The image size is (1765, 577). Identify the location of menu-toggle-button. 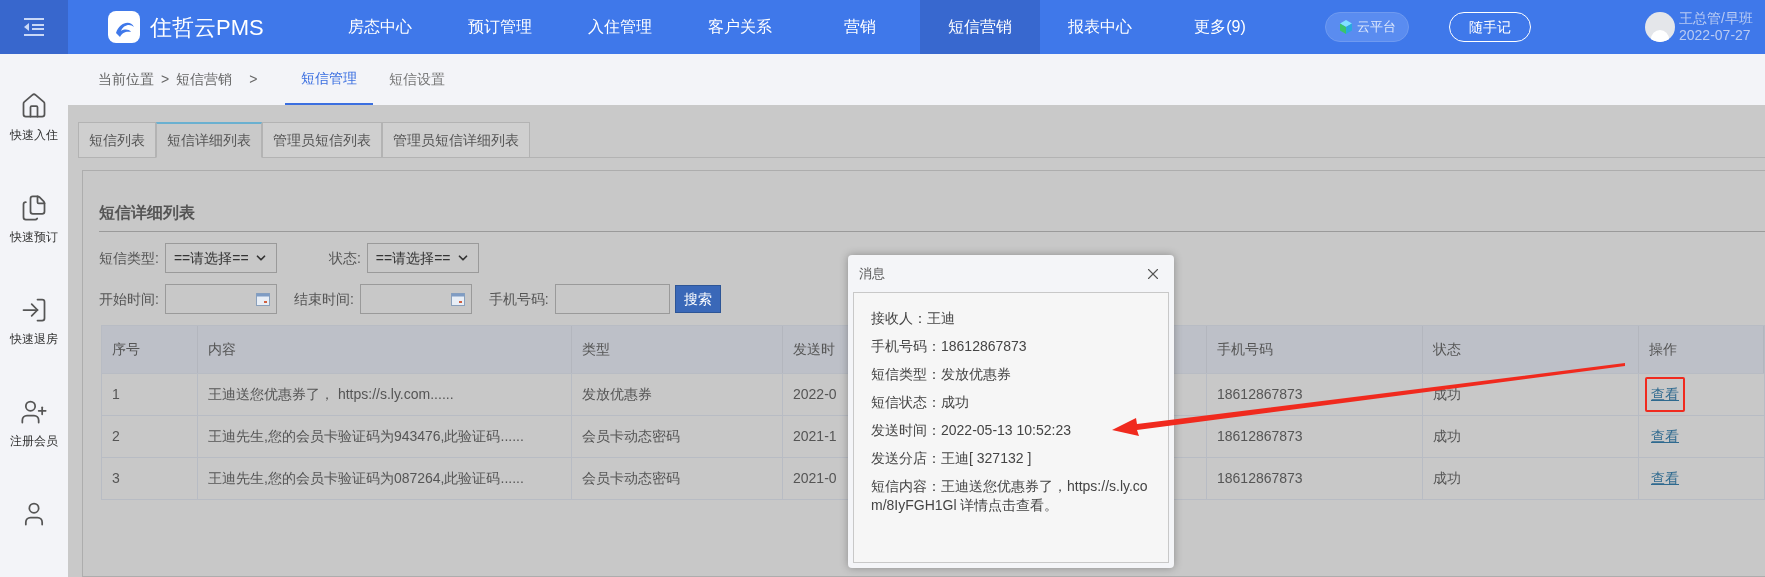
(34, 27).